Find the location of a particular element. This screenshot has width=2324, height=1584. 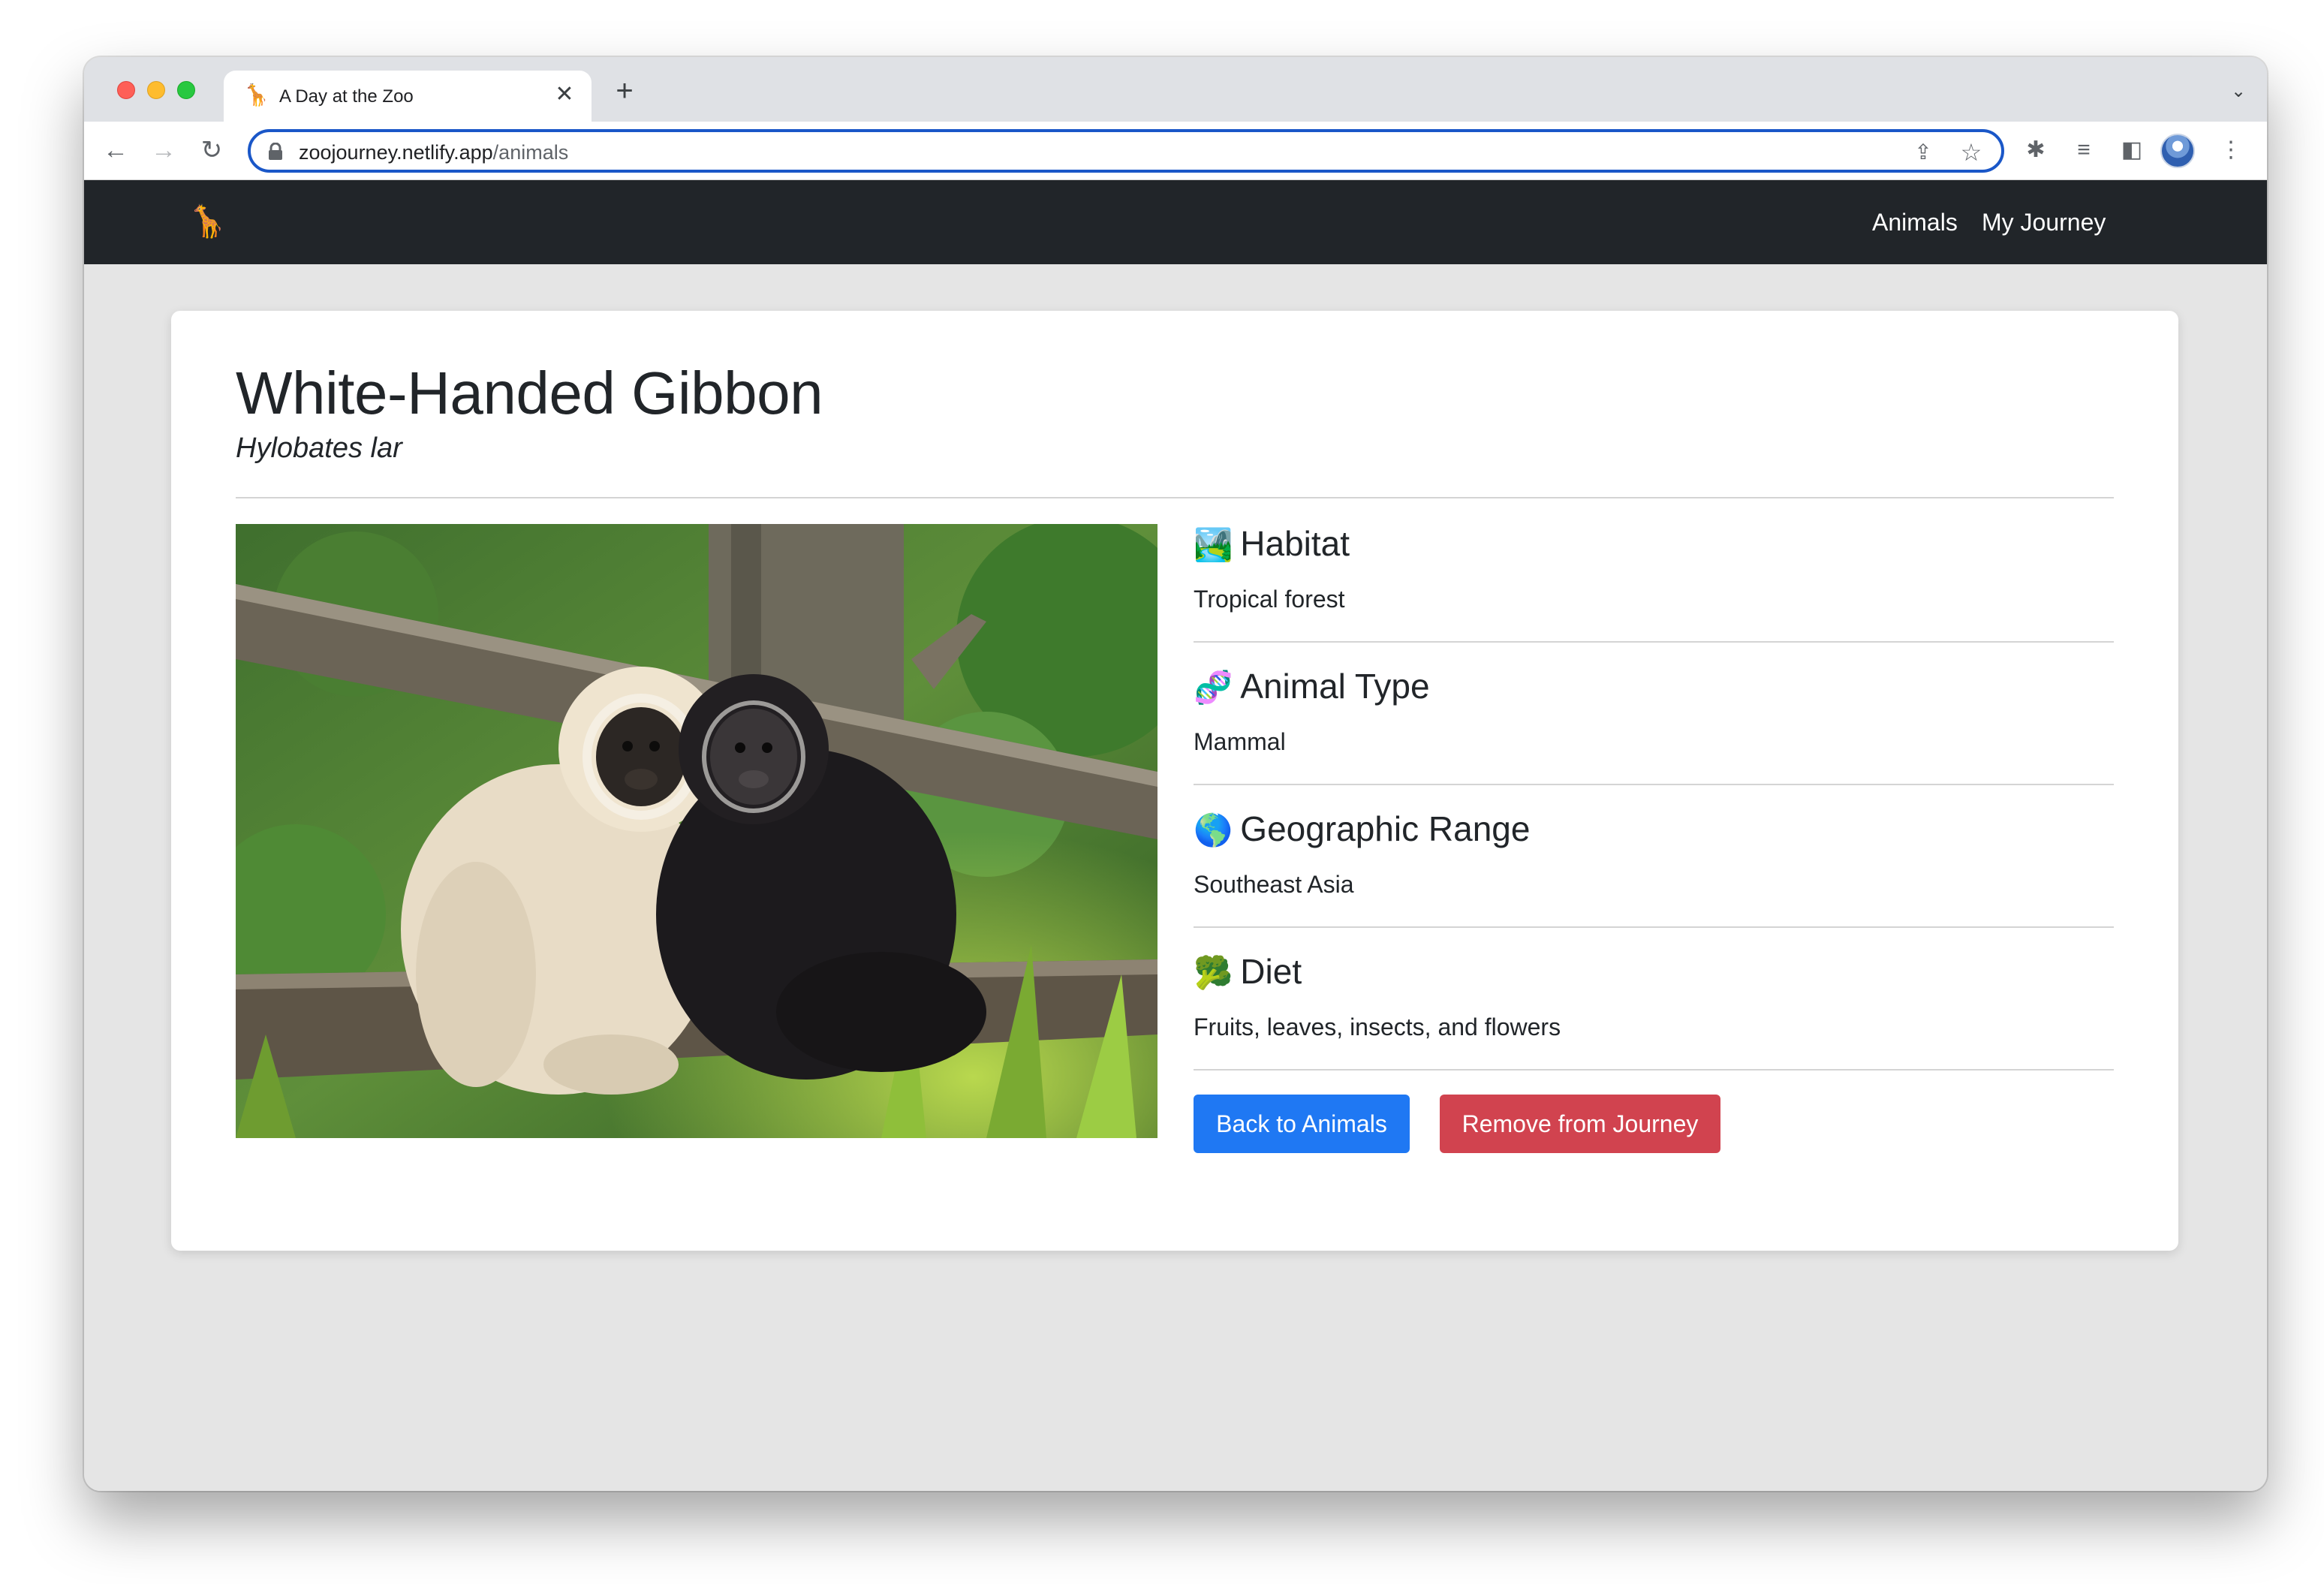

arrow-right-icon: → is located at coordinates (163, 150).